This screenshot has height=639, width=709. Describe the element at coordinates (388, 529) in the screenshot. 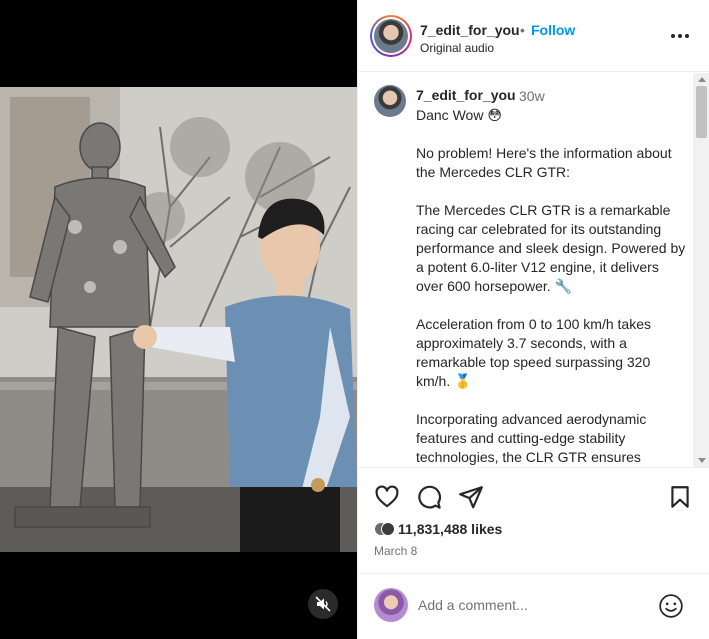

I see `liker-avatar` at that location.